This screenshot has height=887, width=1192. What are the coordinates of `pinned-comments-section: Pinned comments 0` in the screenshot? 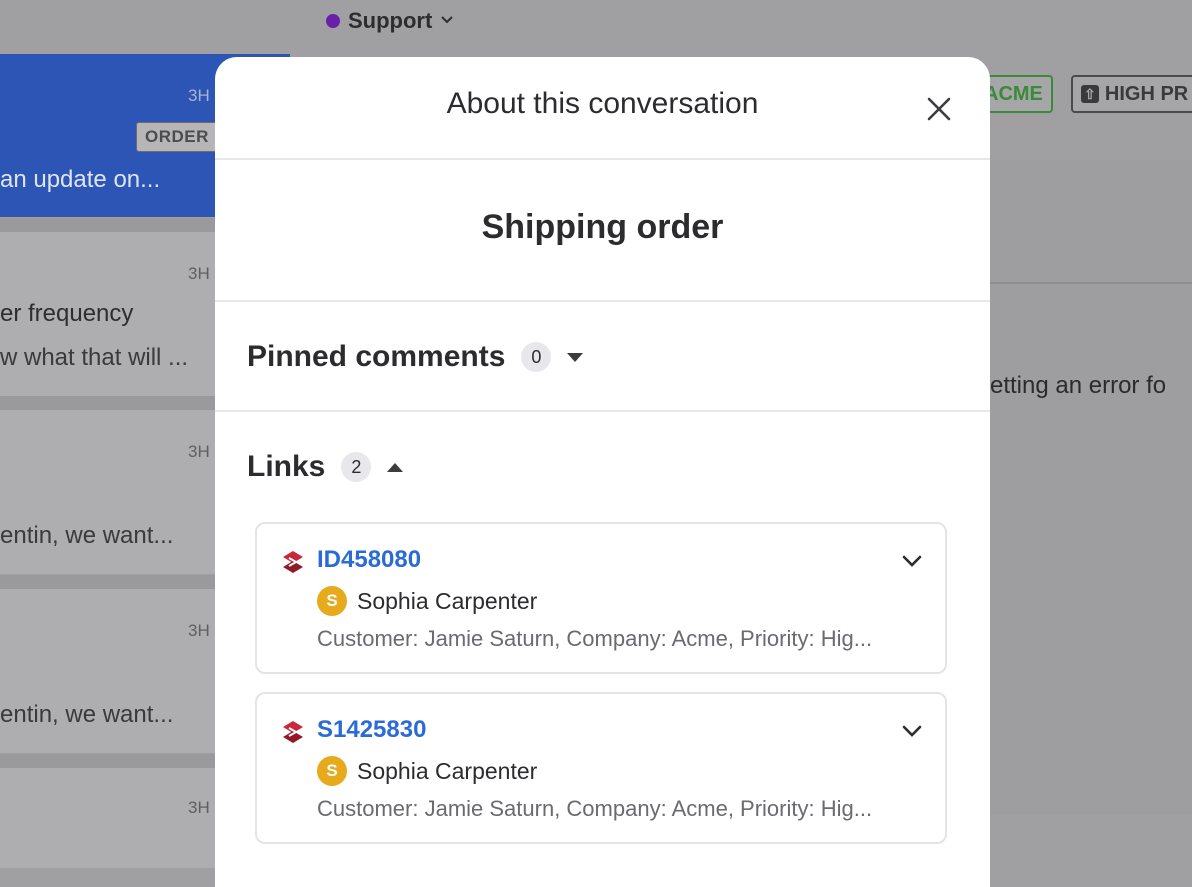 It's located at (602, 357).